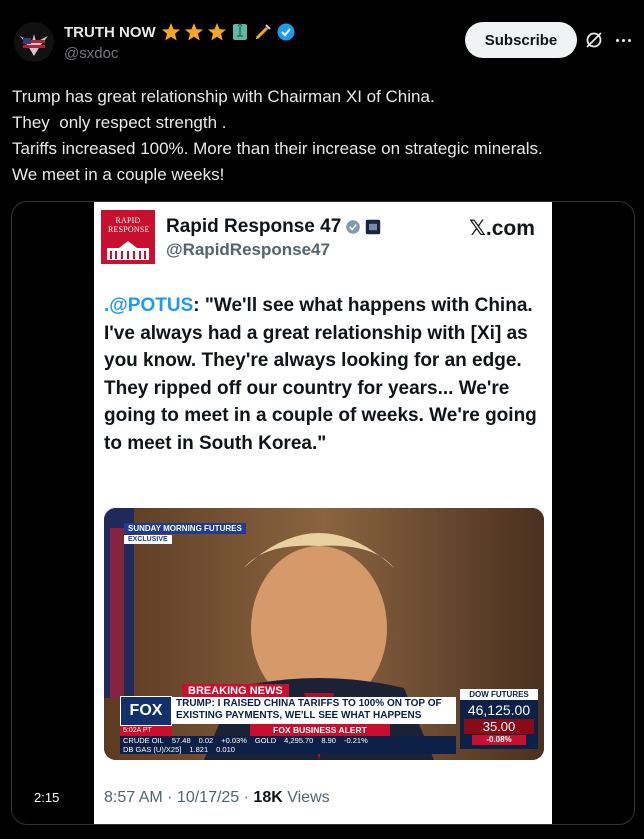 Image resolution: width=644 pixels, height=839 pixels. What do you see at coordinates (248, 249) in the screenshot?
I see `embedded-author-handle: @RapidResponse47` at bounding box center [248, 249].